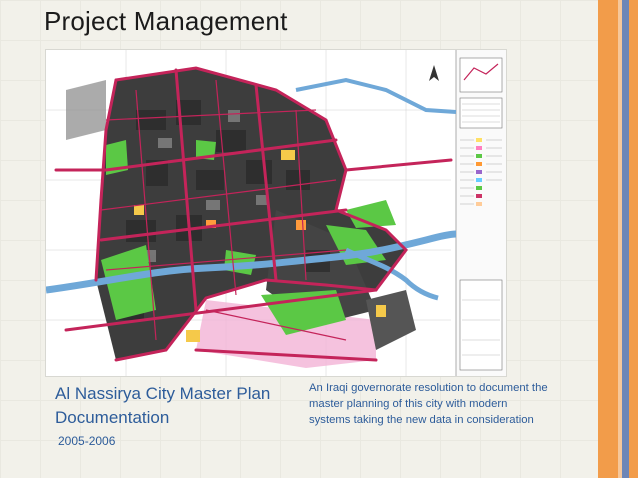 This screenshot has width=638, height=478. What do you see at coordinates (608, 239) in the screenshot?
I see `accent-stripe-orange` at bounding box center [608, 239].